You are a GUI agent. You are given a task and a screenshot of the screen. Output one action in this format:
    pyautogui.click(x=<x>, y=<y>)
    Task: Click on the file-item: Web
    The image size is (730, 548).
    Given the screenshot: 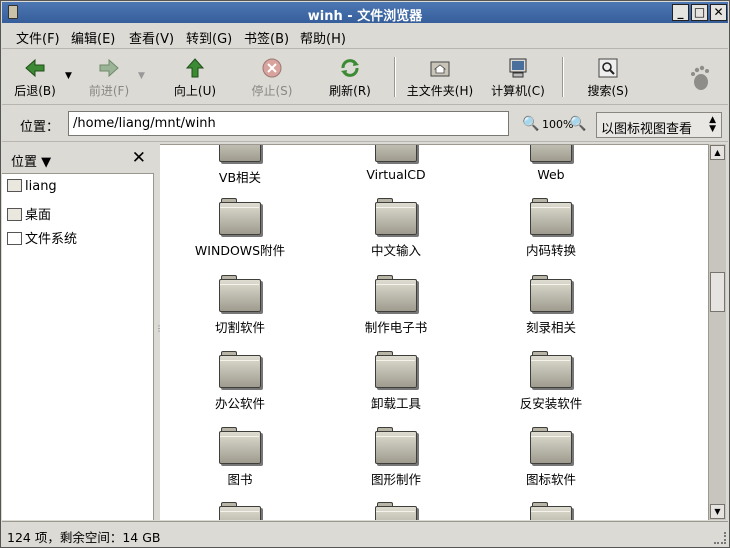 What is the action you would take?
    pyautogui.click(x=551, y=163)
    